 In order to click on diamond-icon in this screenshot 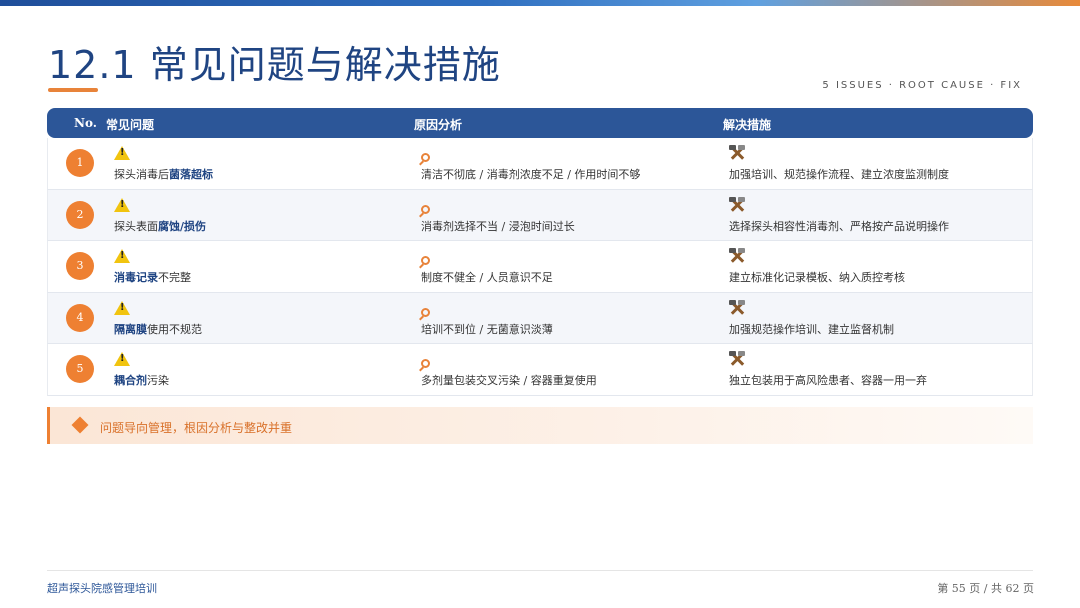, I will do `click(80, 425)`.